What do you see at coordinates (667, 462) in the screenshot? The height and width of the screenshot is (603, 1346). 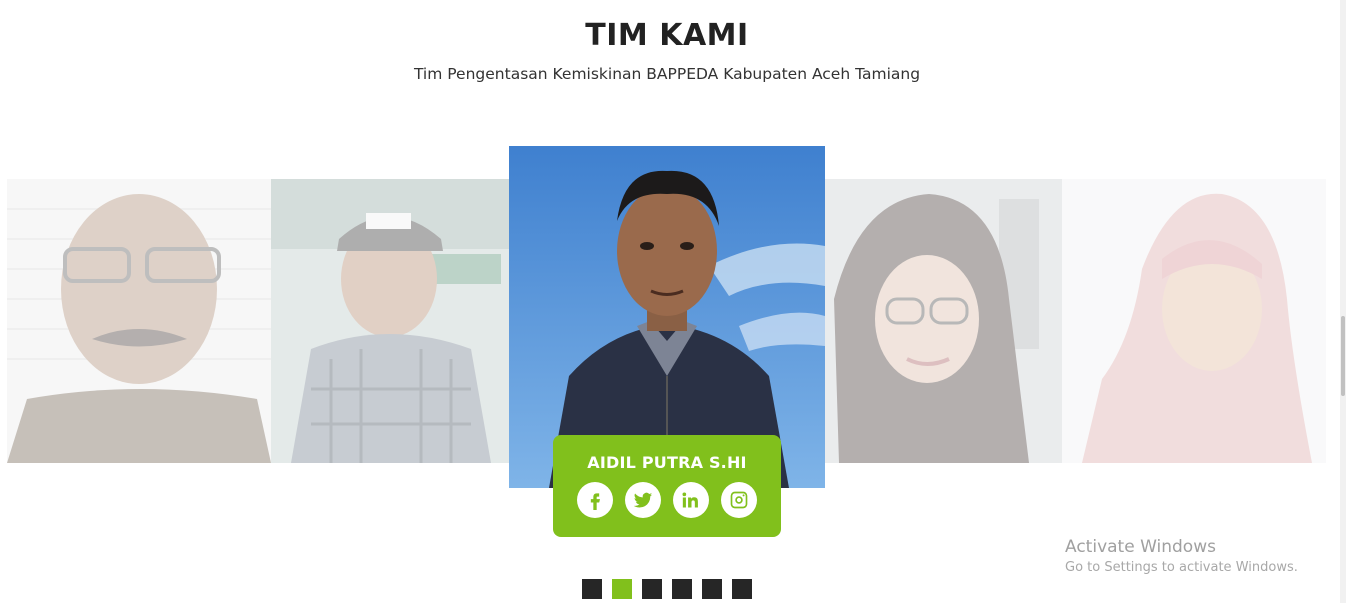 I see `member-name: AIDIL PUTRA S.HI` at bounding box center [667, 462].